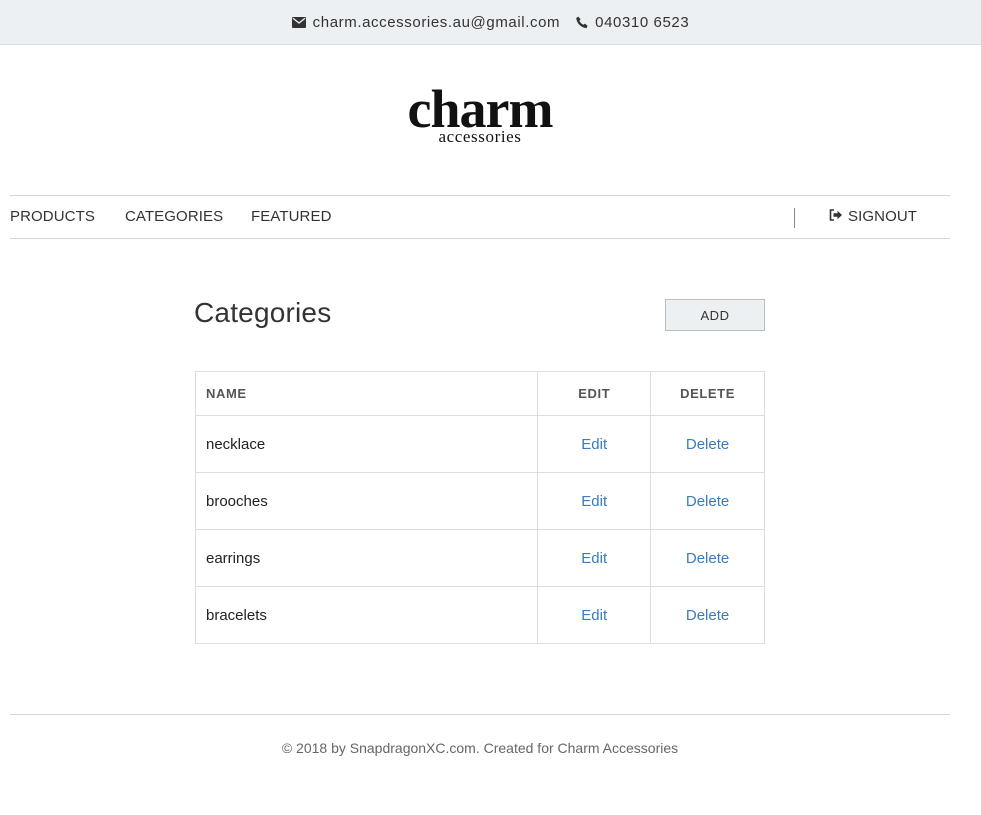 The height and width of the screenshot is (815, 981). What do you see at coordinates (436, 22) in the screenshot?
I see `email-text: charm.accessories.au@gmail.com` at bounding box center [436, 22].